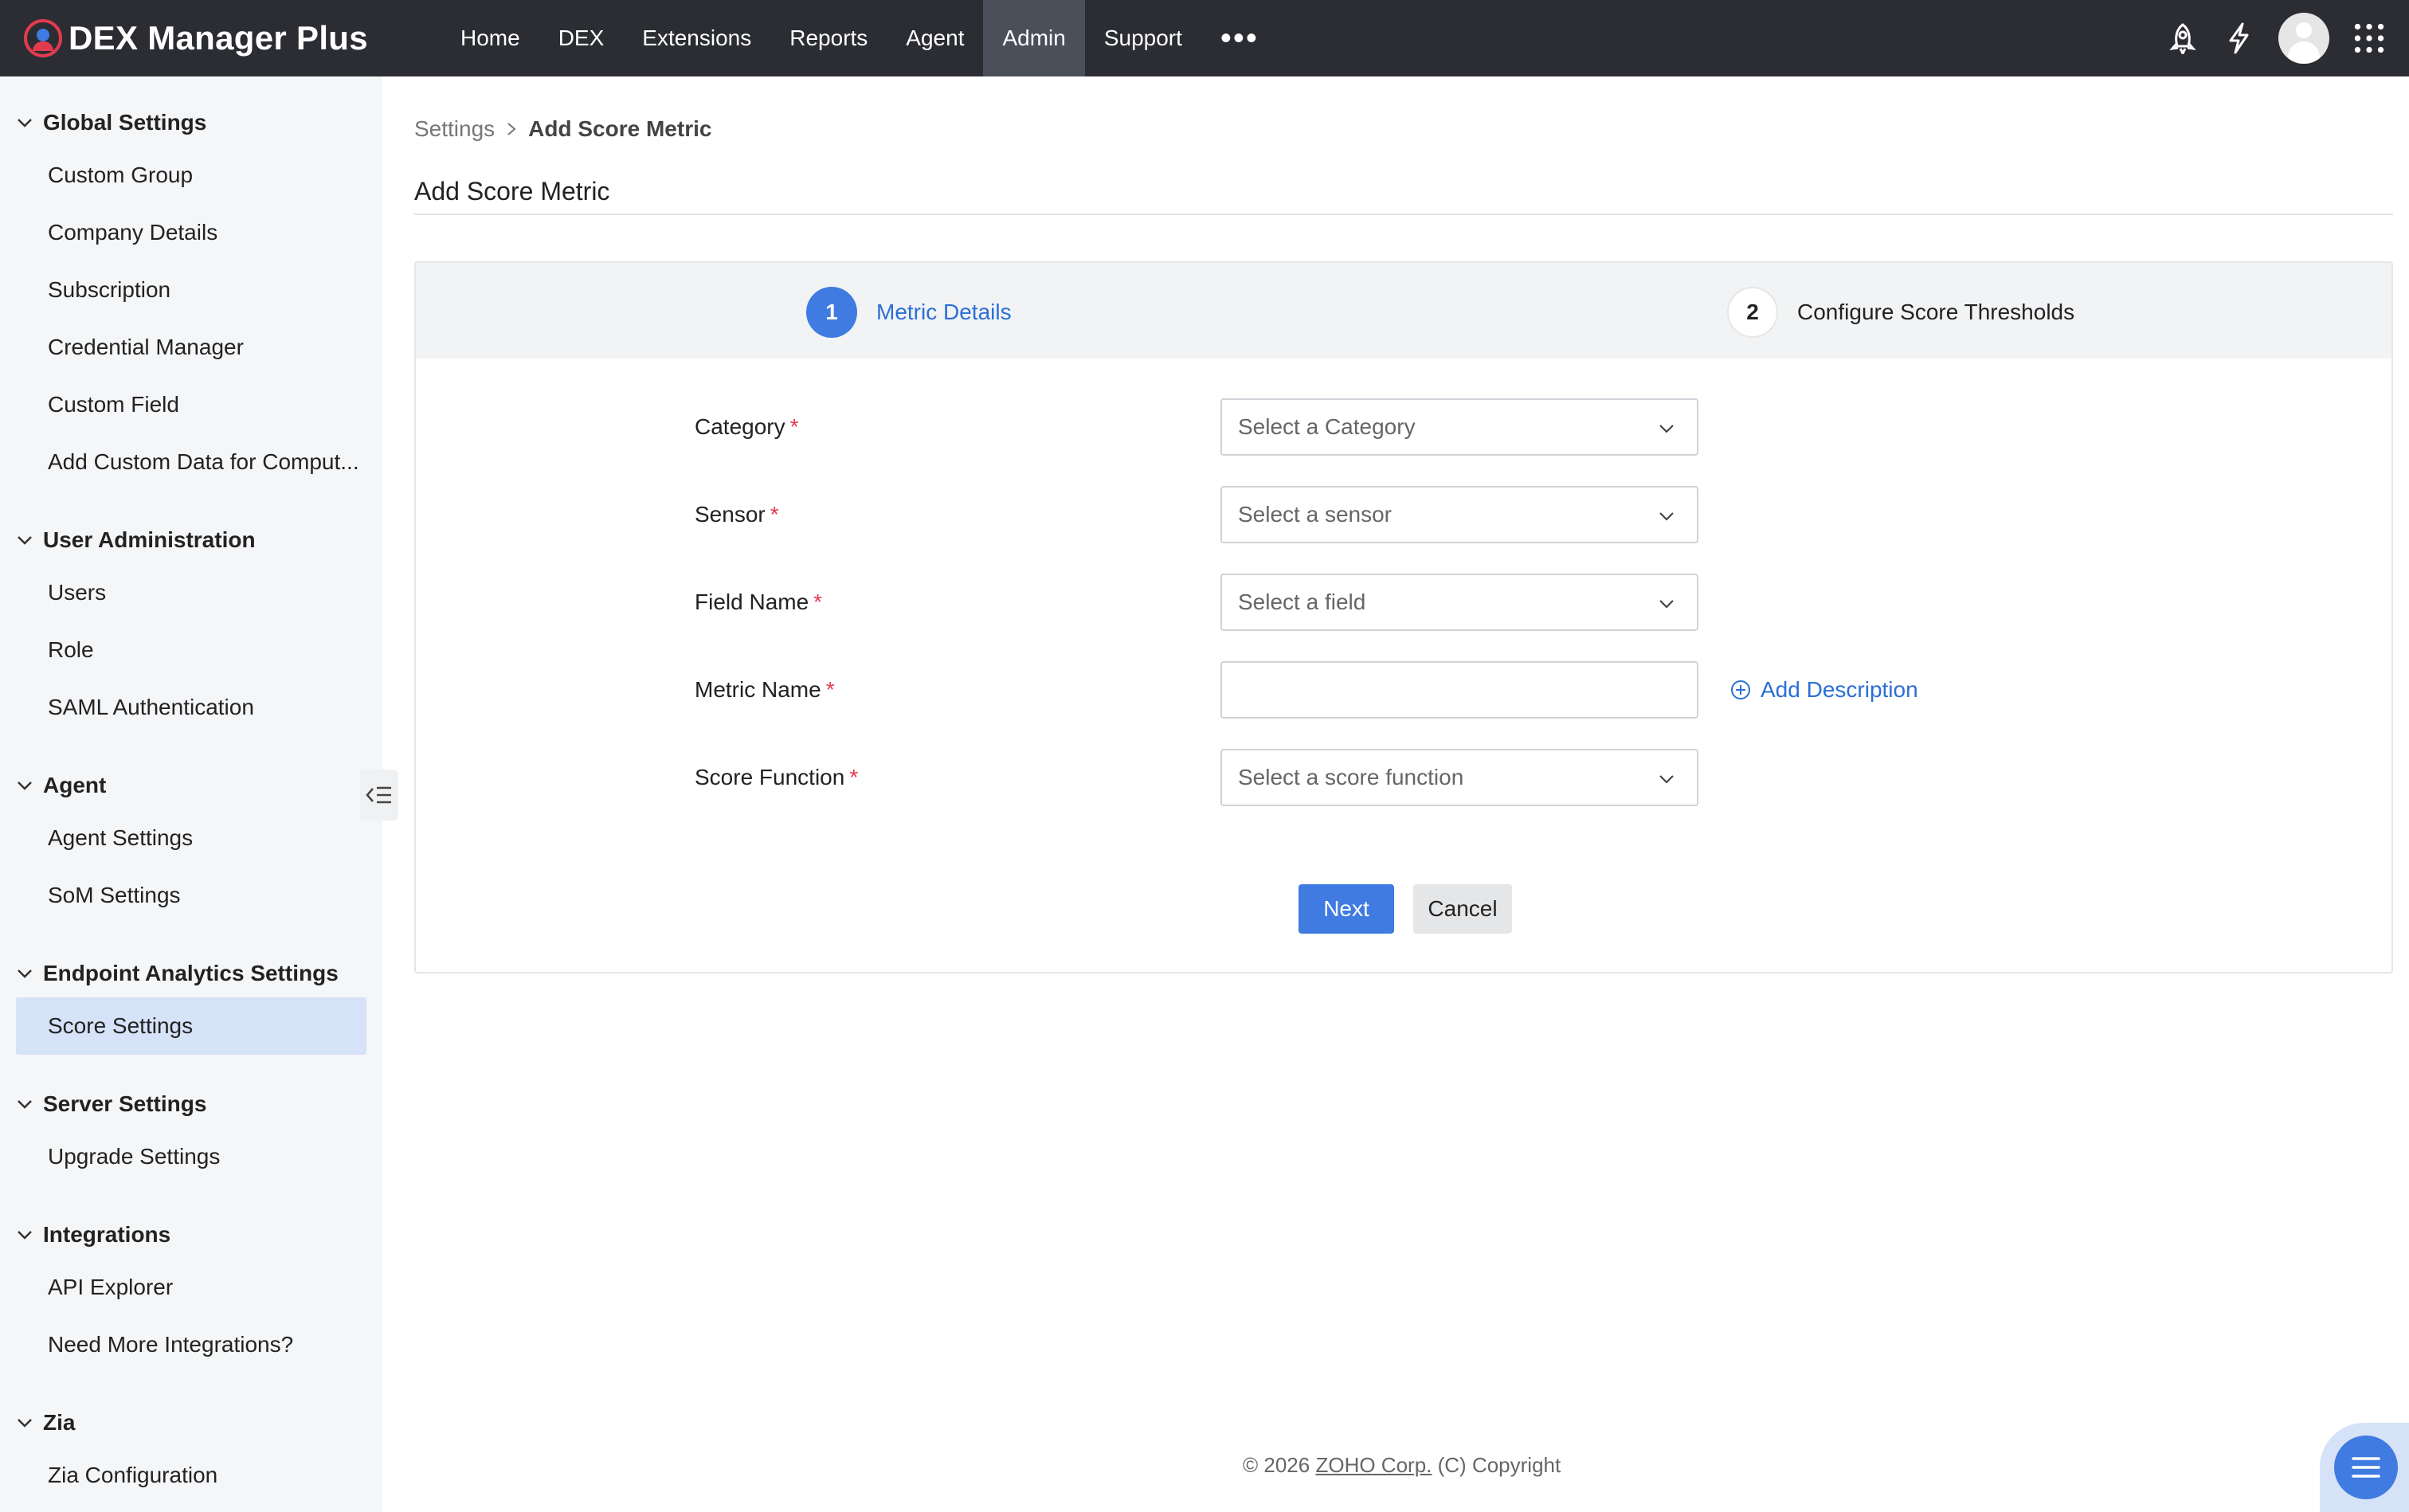 This screenshot has width=2409, height=1512. I want to click on score-function-select: Select a score function, so click(1459, 778).